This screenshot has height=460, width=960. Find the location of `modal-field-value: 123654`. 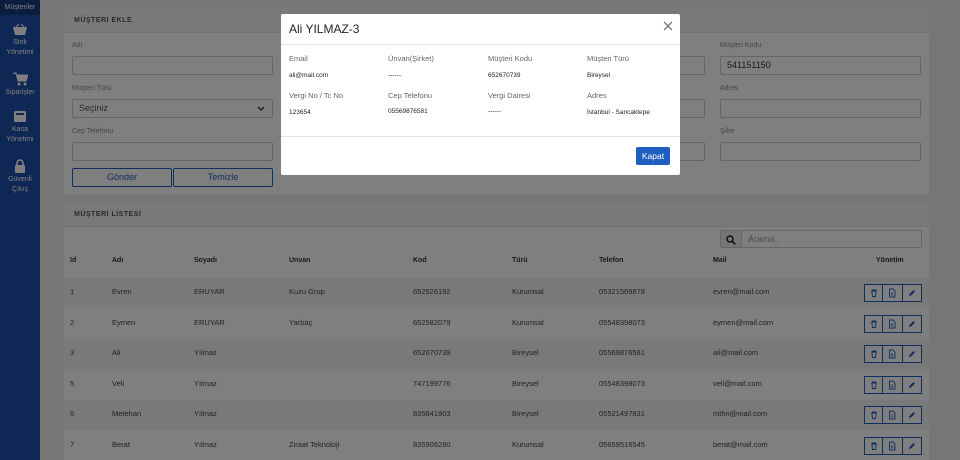

modal-field-value: 123654 is located at coordinates (300, 112).